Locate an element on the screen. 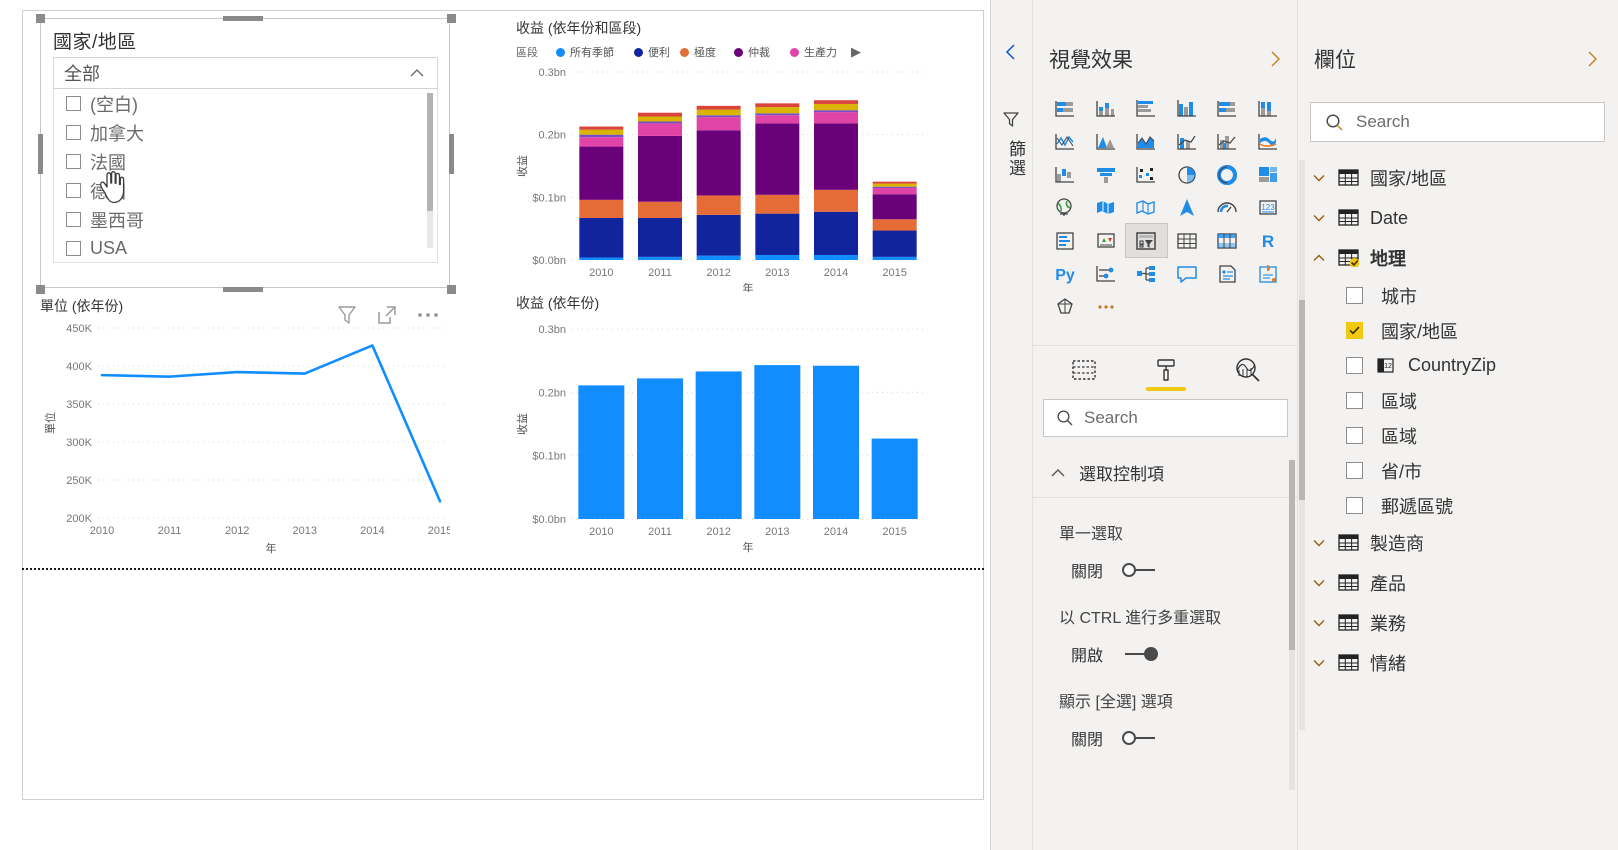 Image resolution: width=1618 pixels, height=850 pixels. filter-icon is located at coordinates (1011, 119).